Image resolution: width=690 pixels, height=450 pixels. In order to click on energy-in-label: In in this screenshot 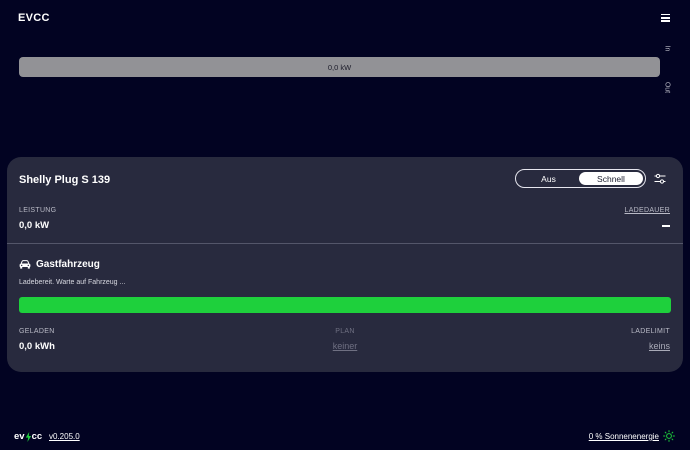, I will do `click(667, 48)`.